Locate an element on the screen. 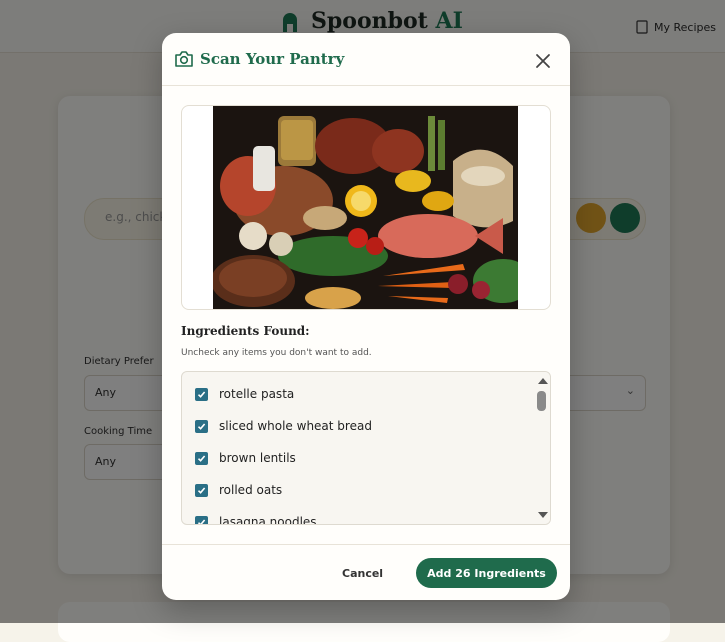 The width and height of the screenshot is (725, 642). pantry-photo is located at coordinates (365, 207).